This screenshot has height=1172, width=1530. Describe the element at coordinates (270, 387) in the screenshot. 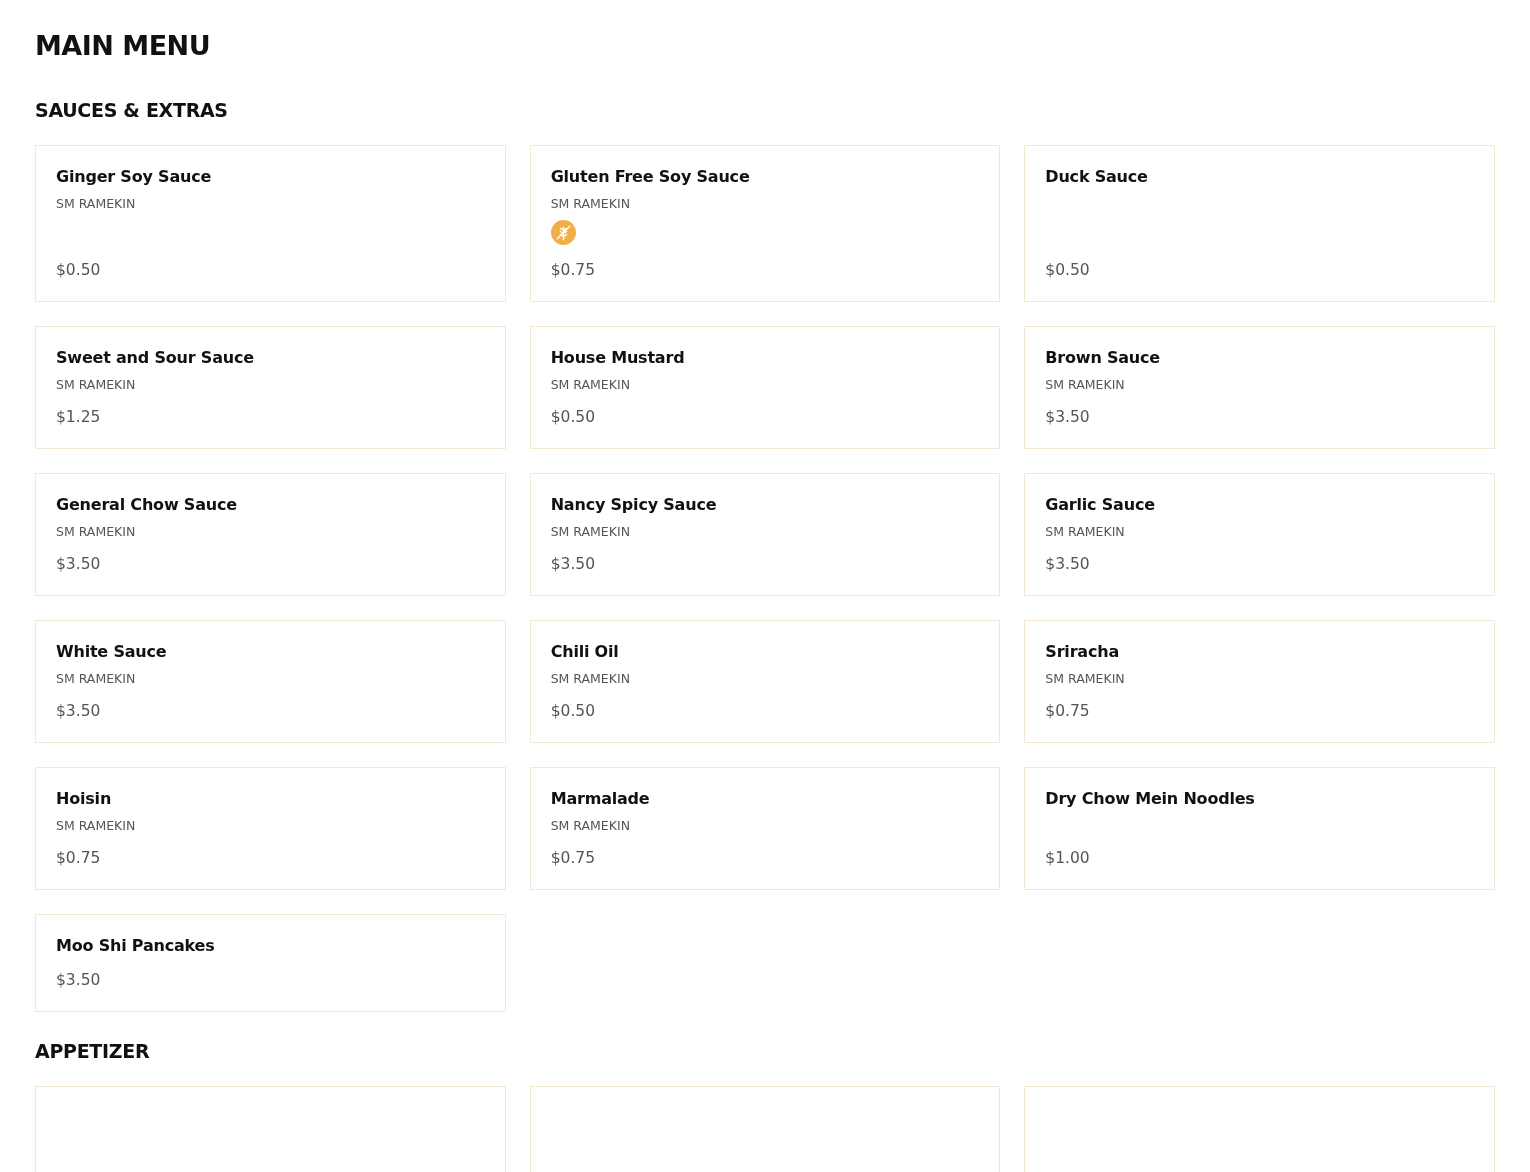

I see `menu-item-card: Sweet and Sour Sauce SM RAMEKIN $1.25` at that location.